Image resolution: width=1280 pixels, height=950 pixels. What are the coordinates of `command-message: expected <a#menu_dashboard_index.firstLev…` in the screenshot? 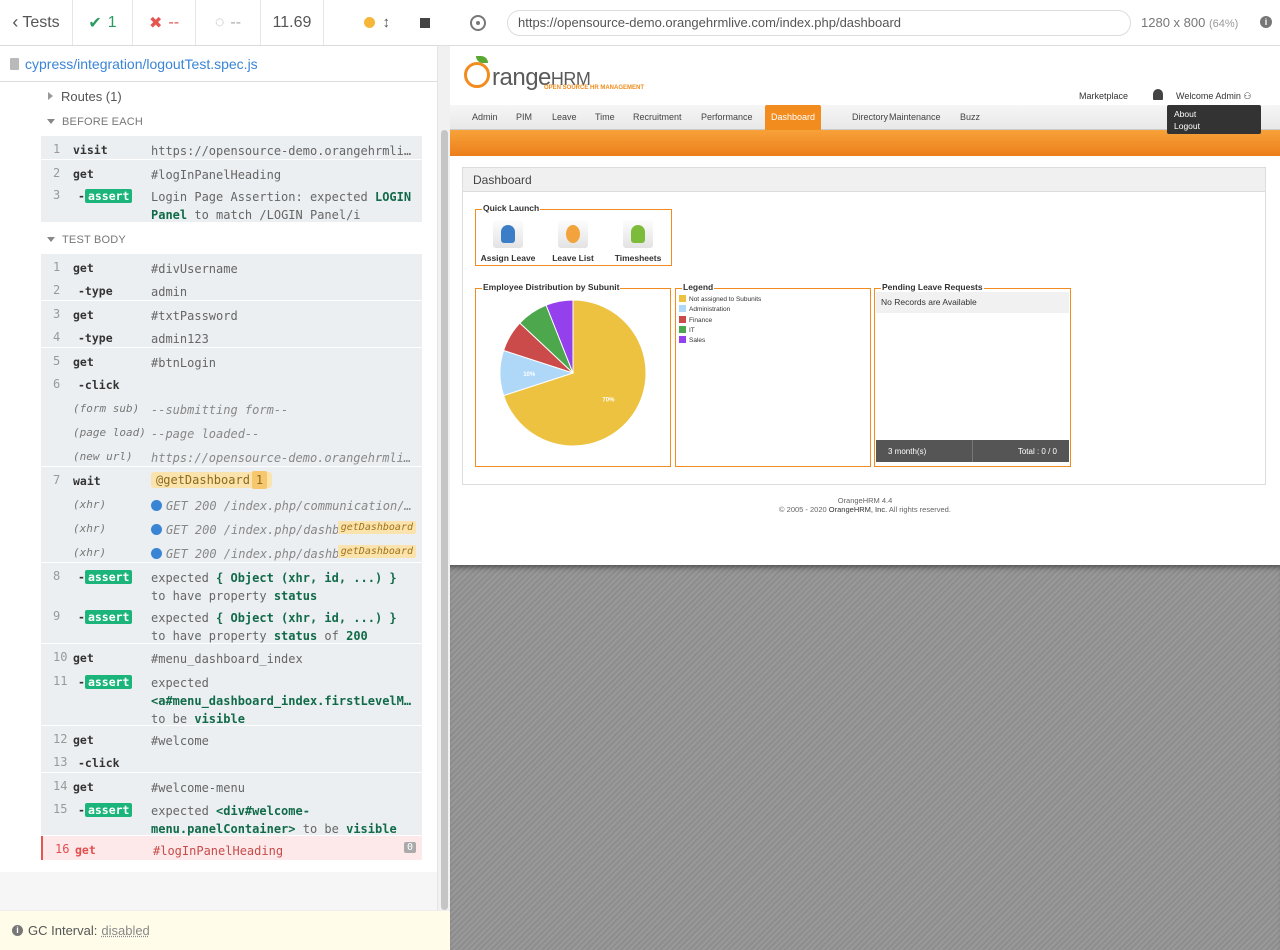 It's located at (283, 701).